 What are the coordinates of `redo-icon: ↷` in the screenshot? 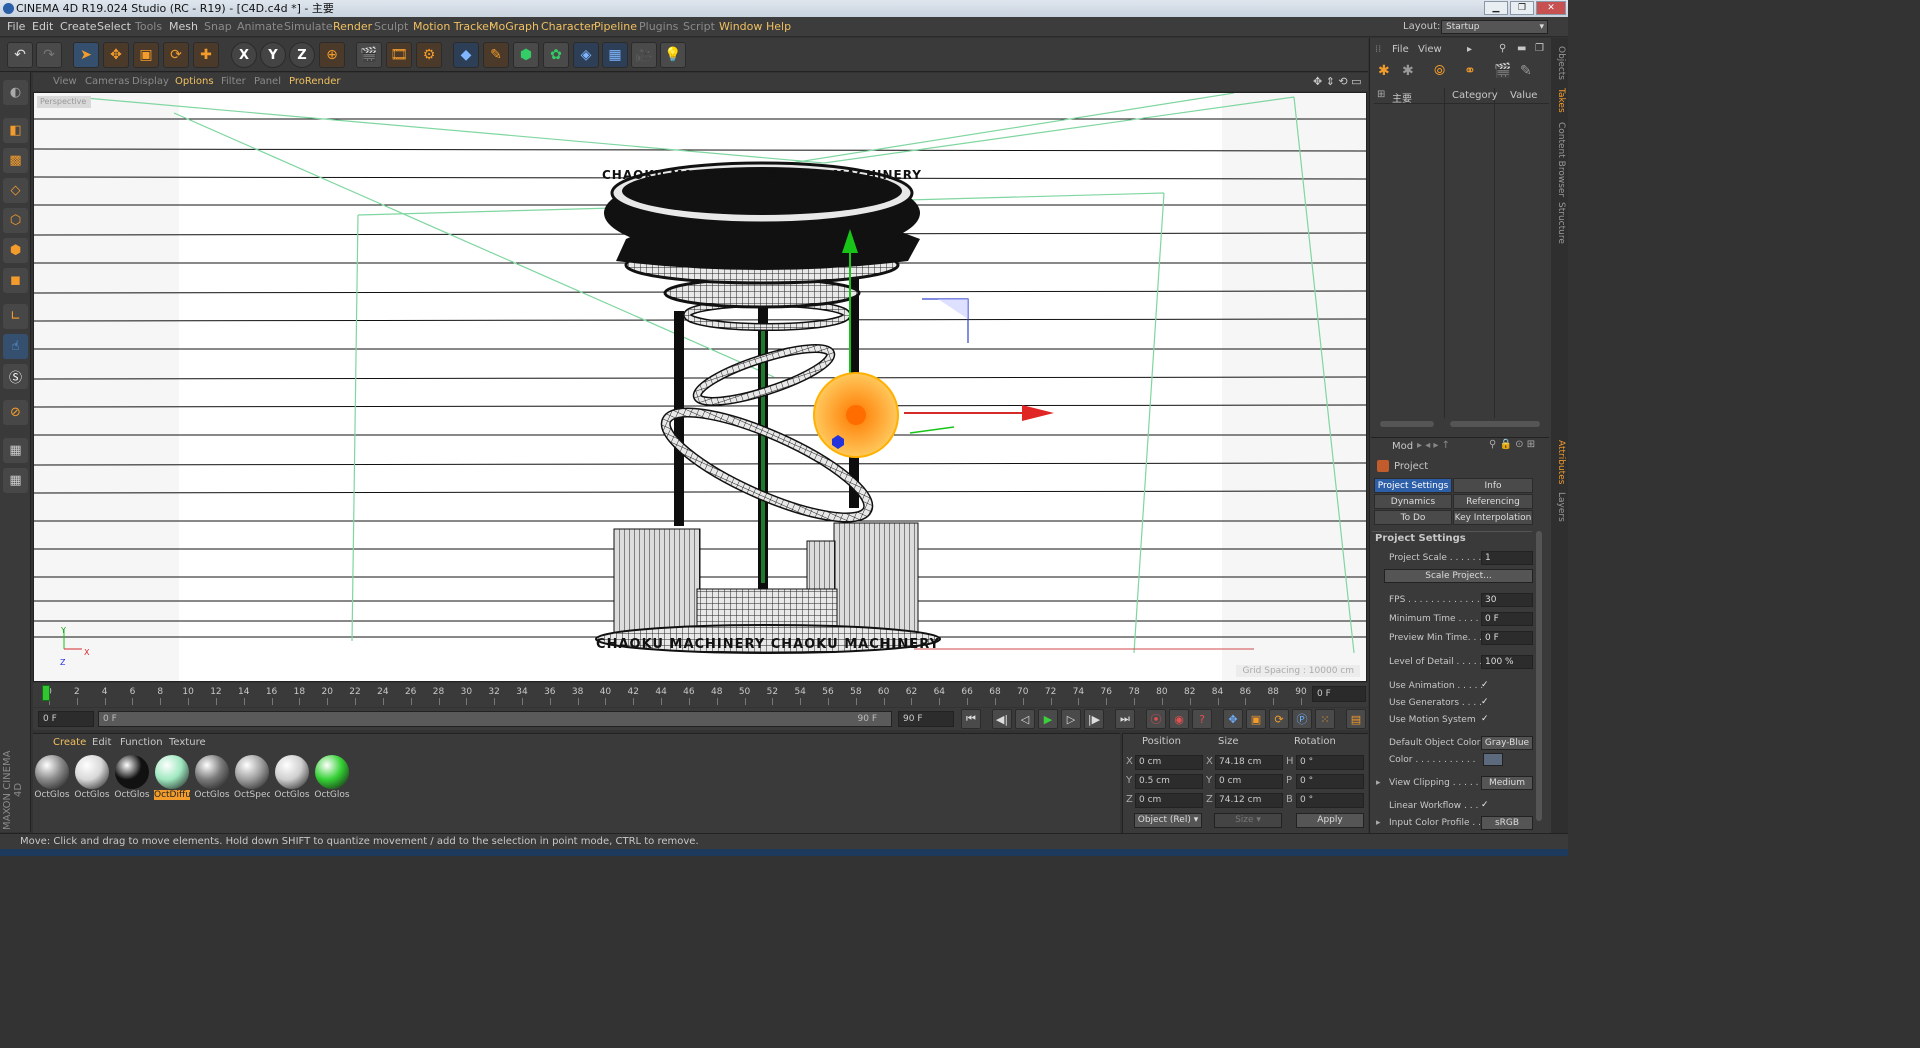 It's located at (49, 55).